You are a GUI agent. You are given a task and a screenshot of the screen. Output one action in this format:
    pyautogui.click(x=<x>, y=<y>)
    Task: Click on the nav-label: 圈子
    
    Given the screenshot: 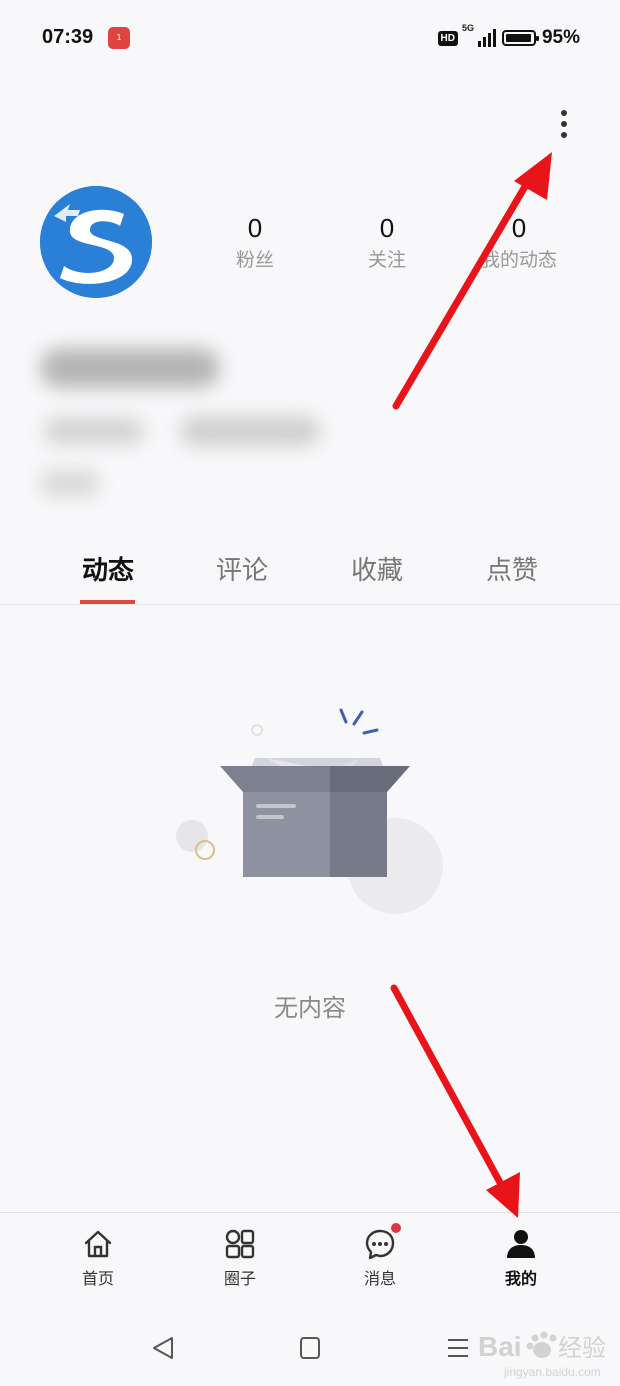 What is the action you would take?
    pyautogui.click(x=239, y=1278)
    